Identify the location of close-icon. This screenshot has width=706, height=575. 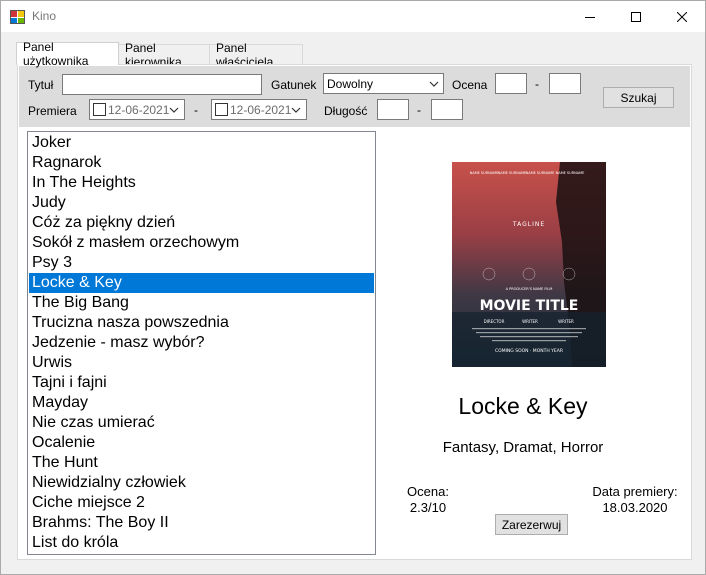
(682, 16).